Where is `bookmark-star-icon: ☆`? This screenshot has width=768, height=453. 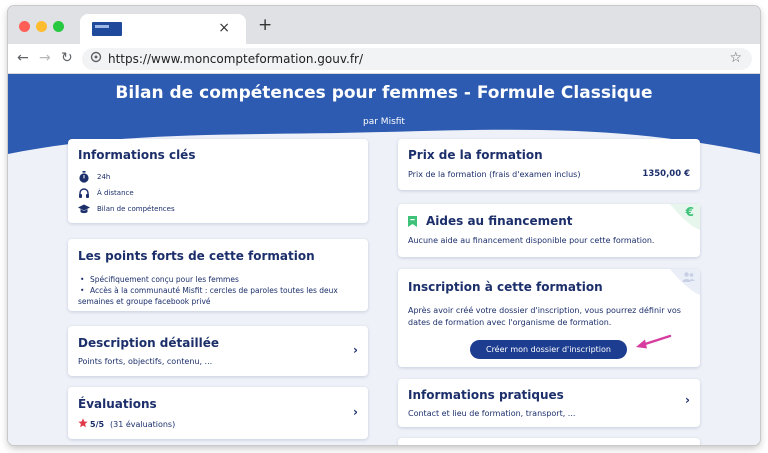
bookmark-star-icon: ☆ is located at coordinates (735, 58).